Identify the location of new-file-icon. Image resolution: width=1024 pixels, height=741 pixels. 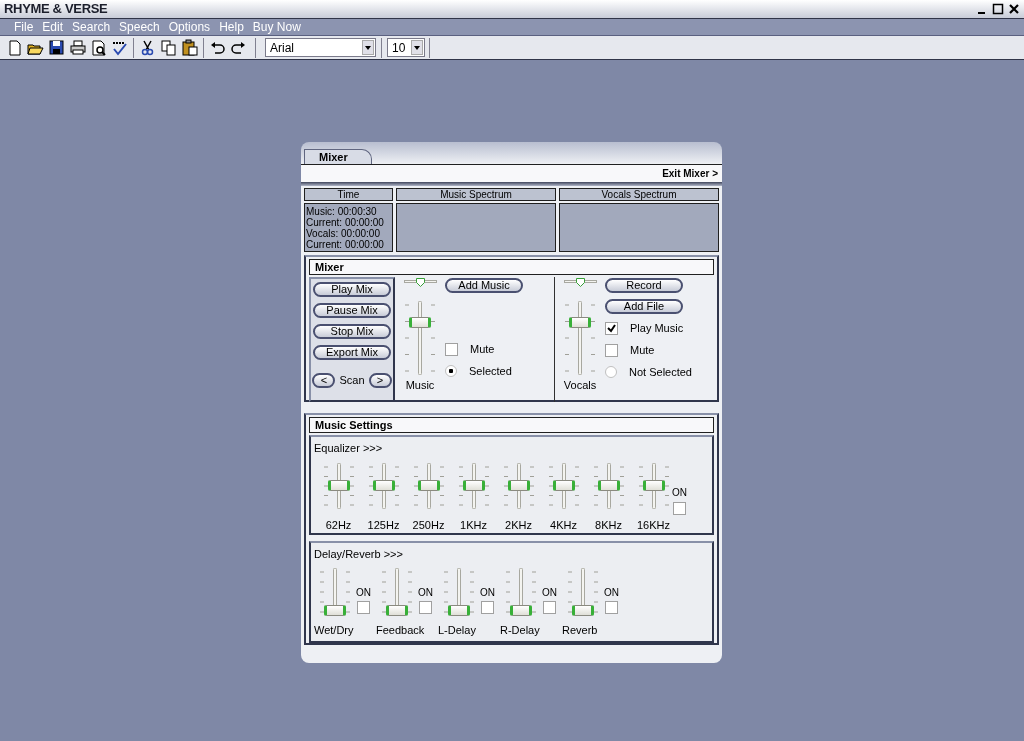
(14, 47).